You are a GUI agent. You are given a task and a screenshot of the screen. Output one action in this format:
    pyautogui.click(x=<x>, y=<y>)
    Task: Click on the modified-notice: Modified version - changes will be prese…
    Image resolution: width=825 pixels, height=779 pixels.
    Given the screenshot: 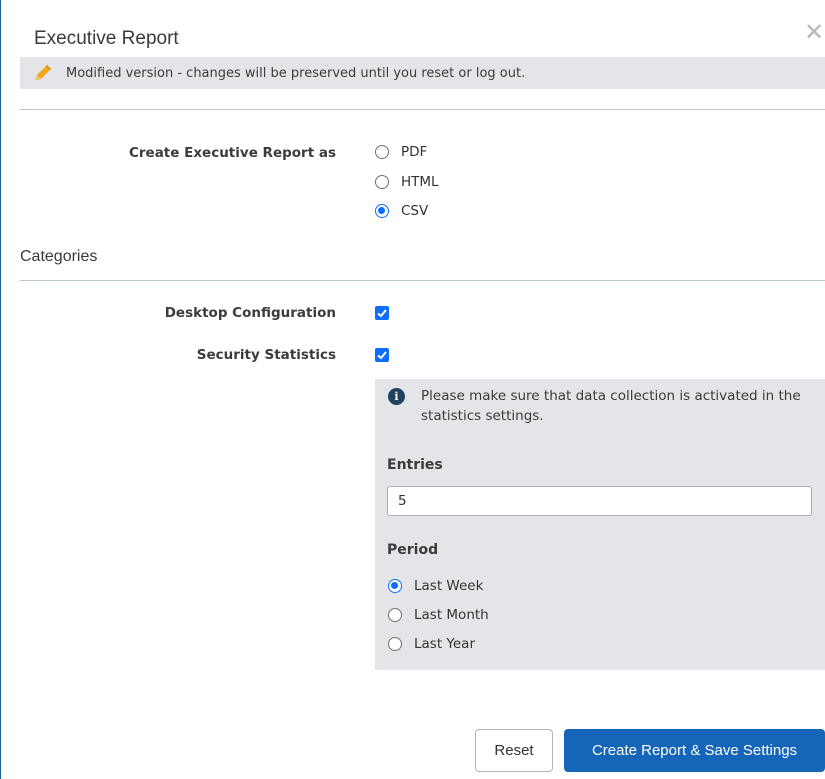 What is the action you would take?
    pyautogui.click(x=422, y=73)
    